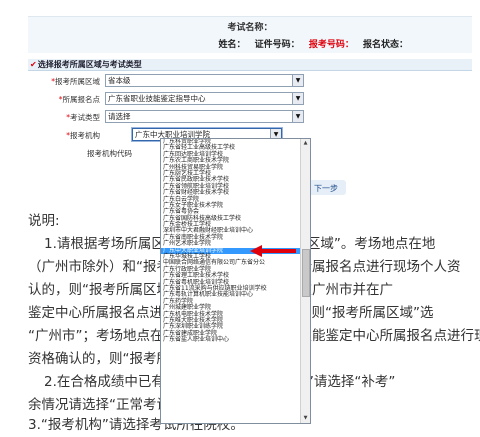 This screenshot has height=437, width=480. I want to click on name-label: 姓名：, so click(232, 45).